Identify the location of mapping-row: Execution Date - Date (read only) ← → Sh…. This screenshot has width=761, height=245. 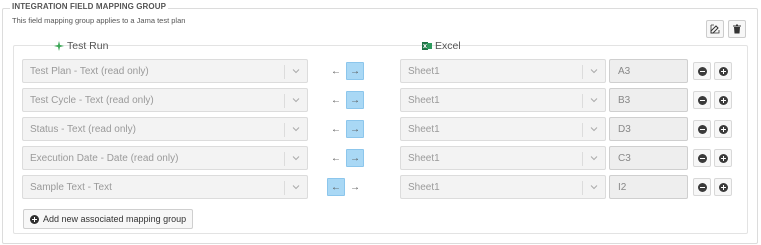
(380, 158).